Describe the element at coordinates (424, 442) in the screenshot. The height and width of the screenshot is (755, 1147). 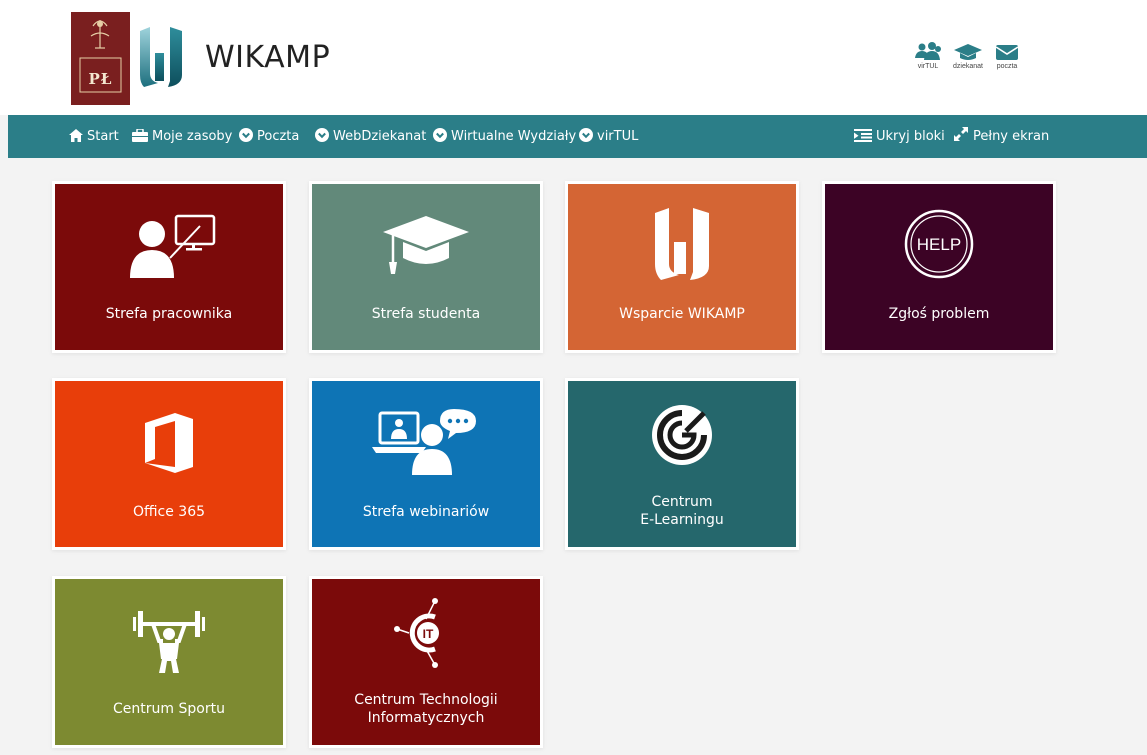
I see `webinar-icon` at that location.